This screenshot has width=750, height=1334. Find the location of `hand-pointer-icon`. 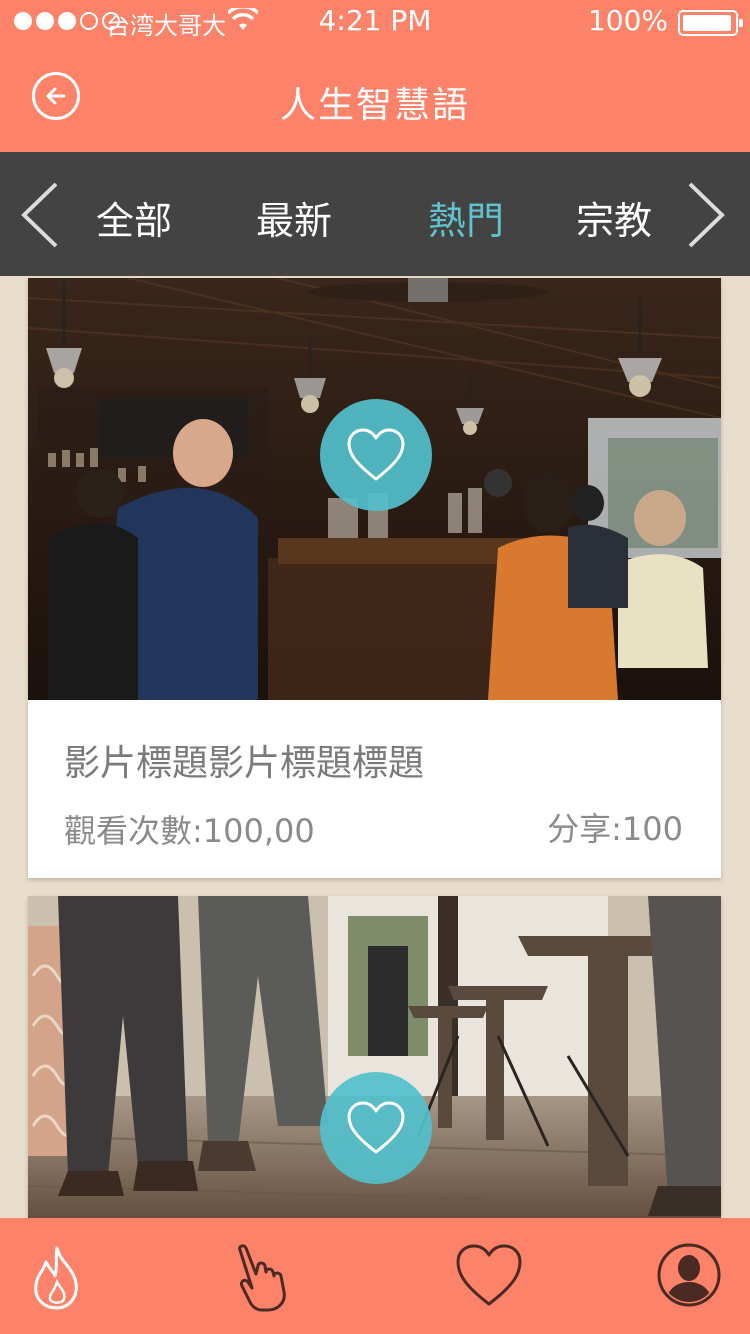

hand-pointer-icon is located at coordinates (261, 1277).